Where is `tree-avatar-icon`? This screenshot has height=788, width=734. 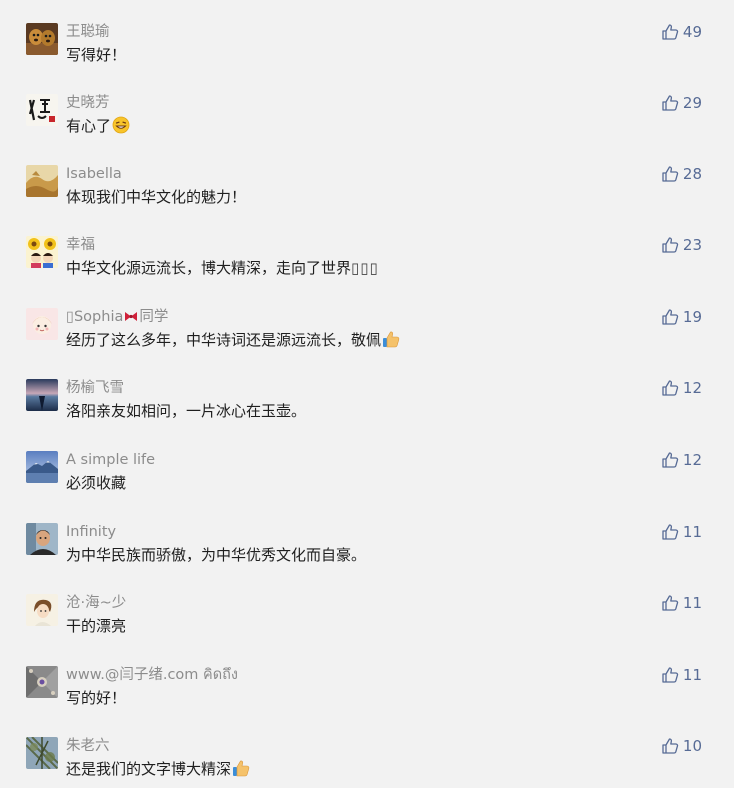 tree-avatar-icon is located at coordinates (42, 753).